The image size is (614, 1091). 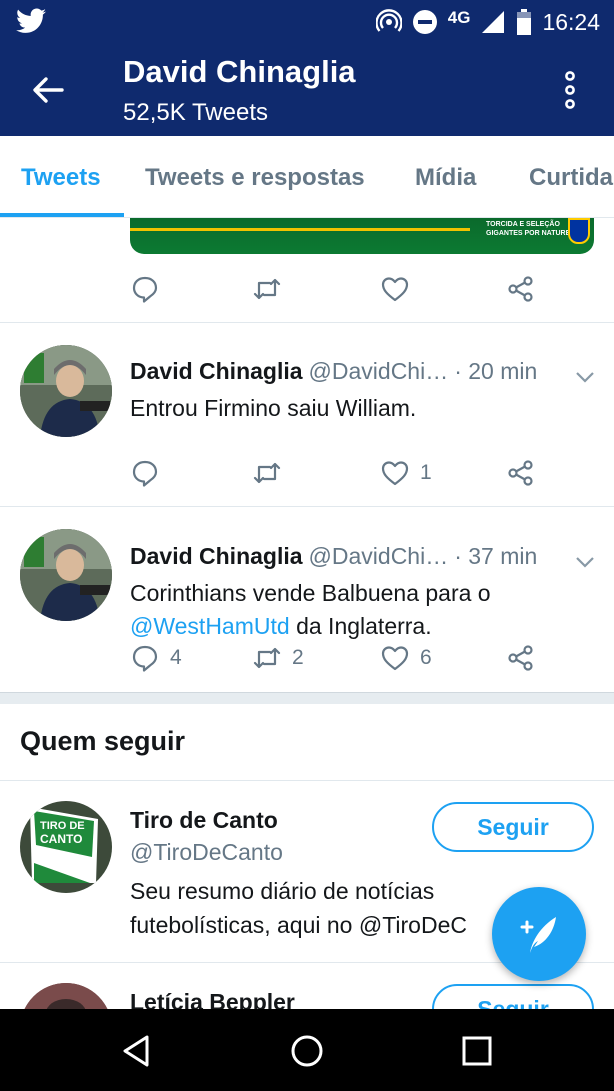 I want to click on who-to-follow-title: Quem seguir, so click(x=103, y=741).